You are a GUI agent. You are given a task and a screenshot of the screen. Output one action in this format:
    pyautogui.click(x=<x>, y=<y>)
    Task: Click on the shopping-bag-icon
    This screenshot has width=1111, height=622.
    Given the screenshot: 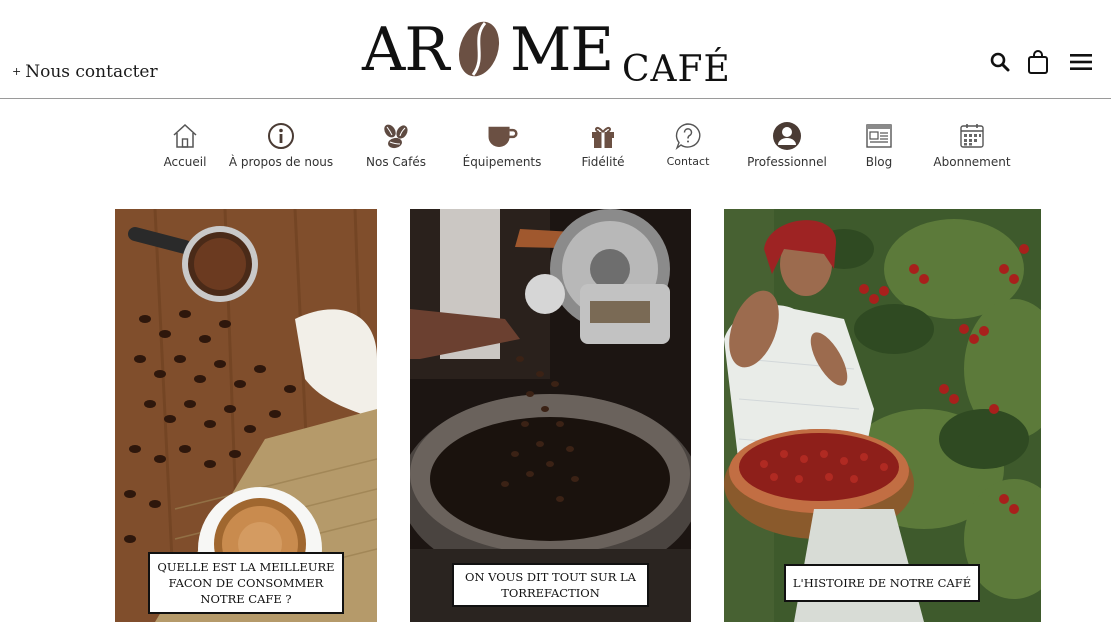 What is the action you would take?
    pyautogui.click(x=1038, y=62)
    